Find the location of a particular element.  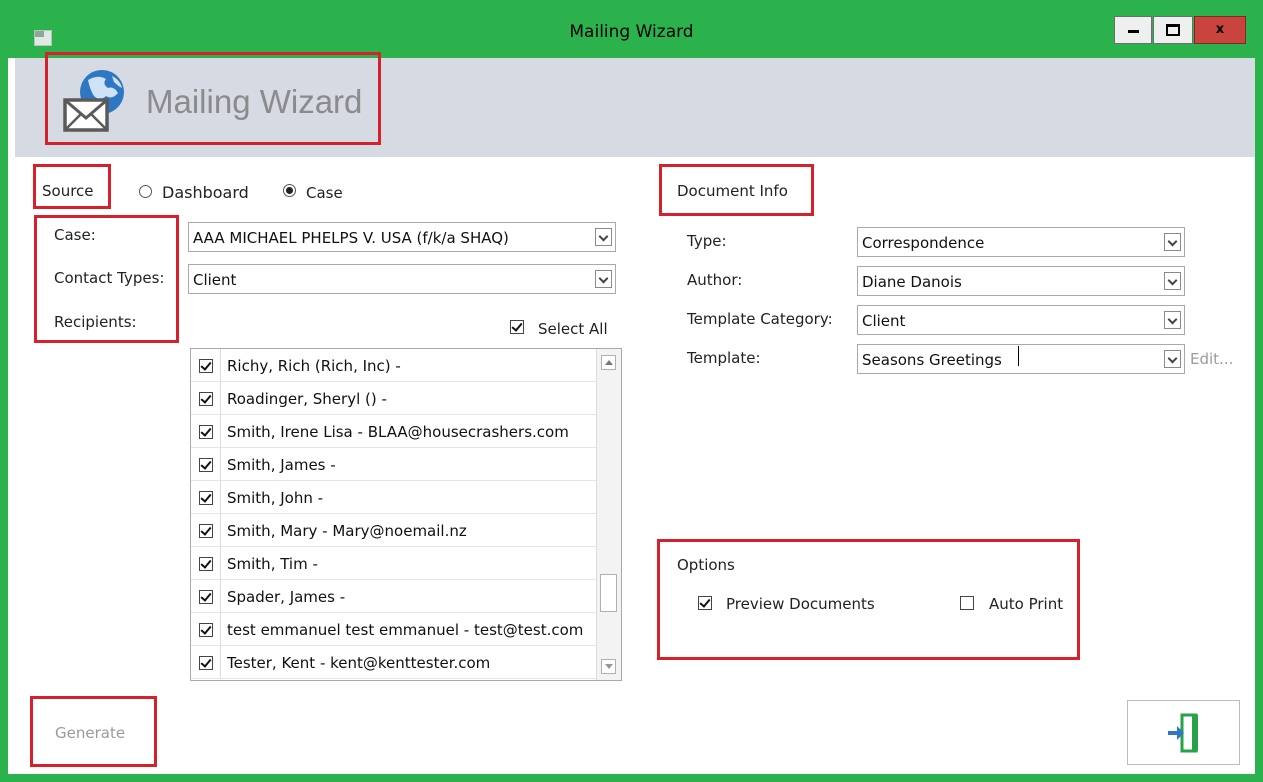

highlight-header is located at coordinates (213, 98).